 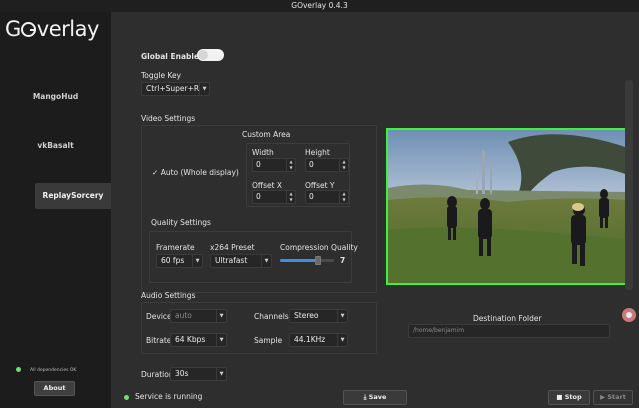 I want to click on duration-select: 30s ▼, so click(x=198, y=374).